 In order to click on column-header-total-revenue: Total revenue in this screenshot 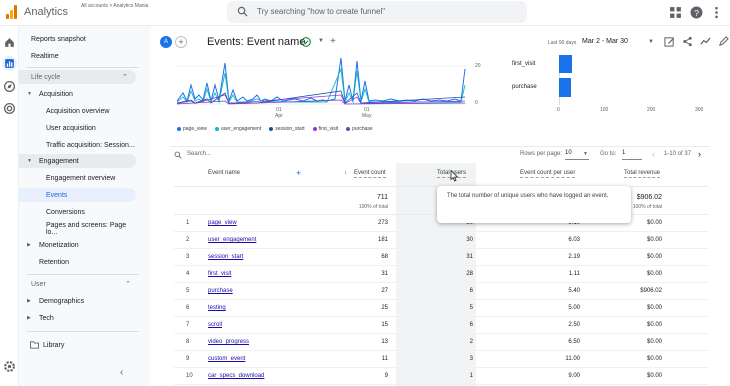, I will do `click(642, 174)`.